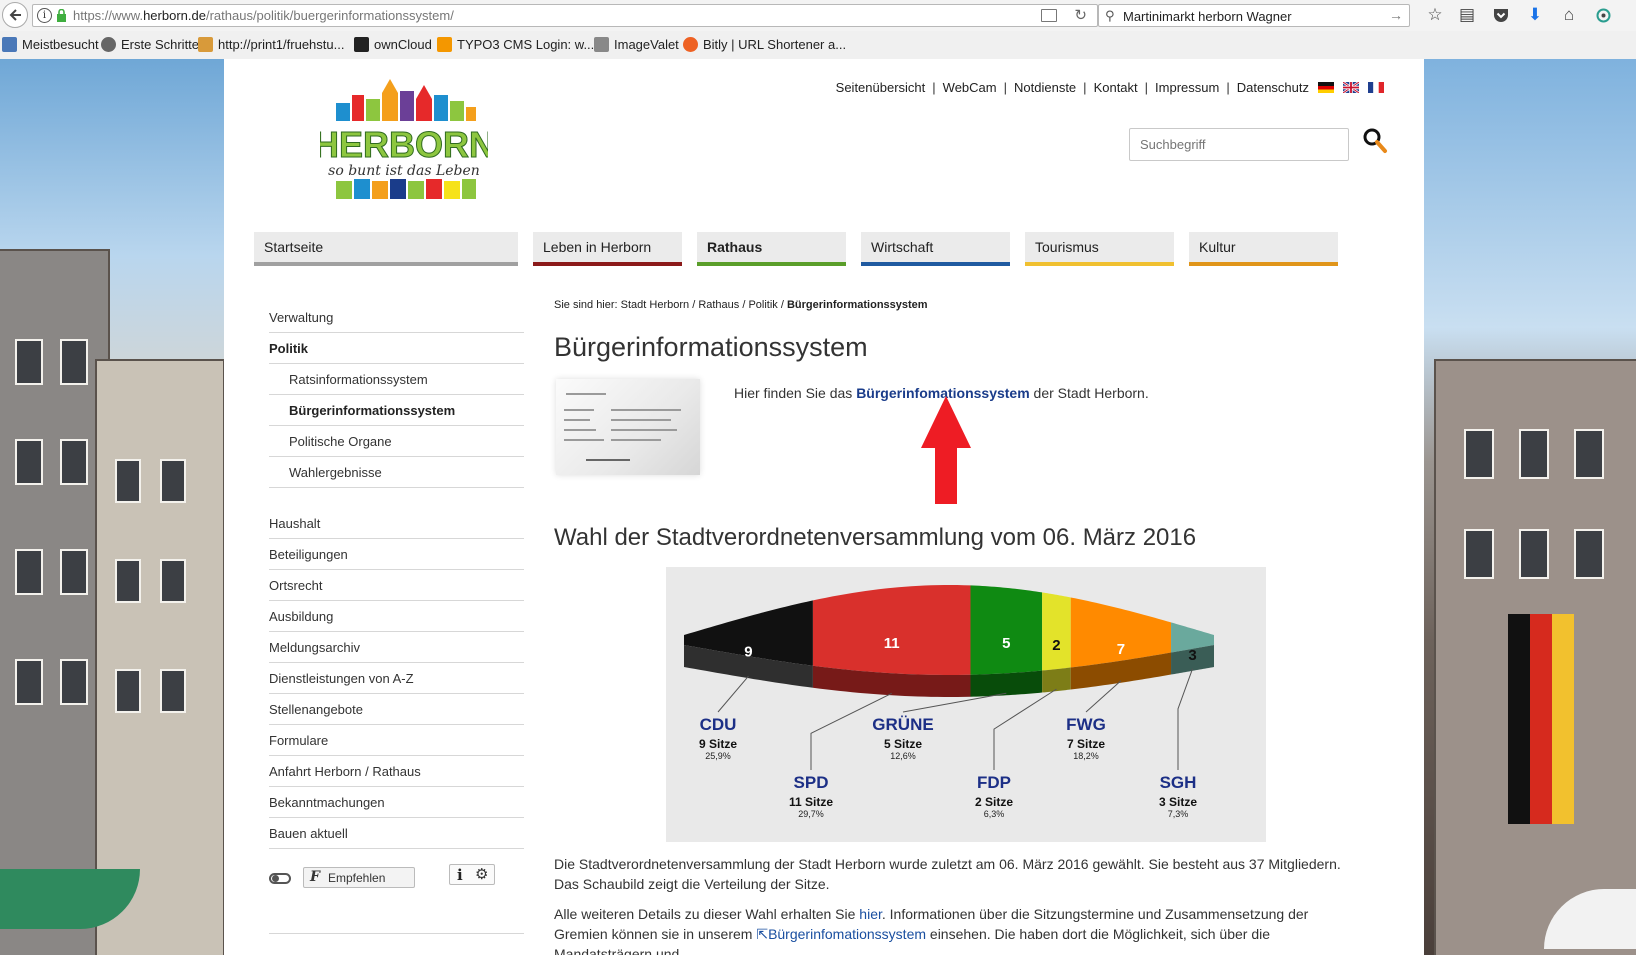 This screenshot has height=955, width=1636. I want to click on bookmark-star-icon: ☆, so click(1435, 15).